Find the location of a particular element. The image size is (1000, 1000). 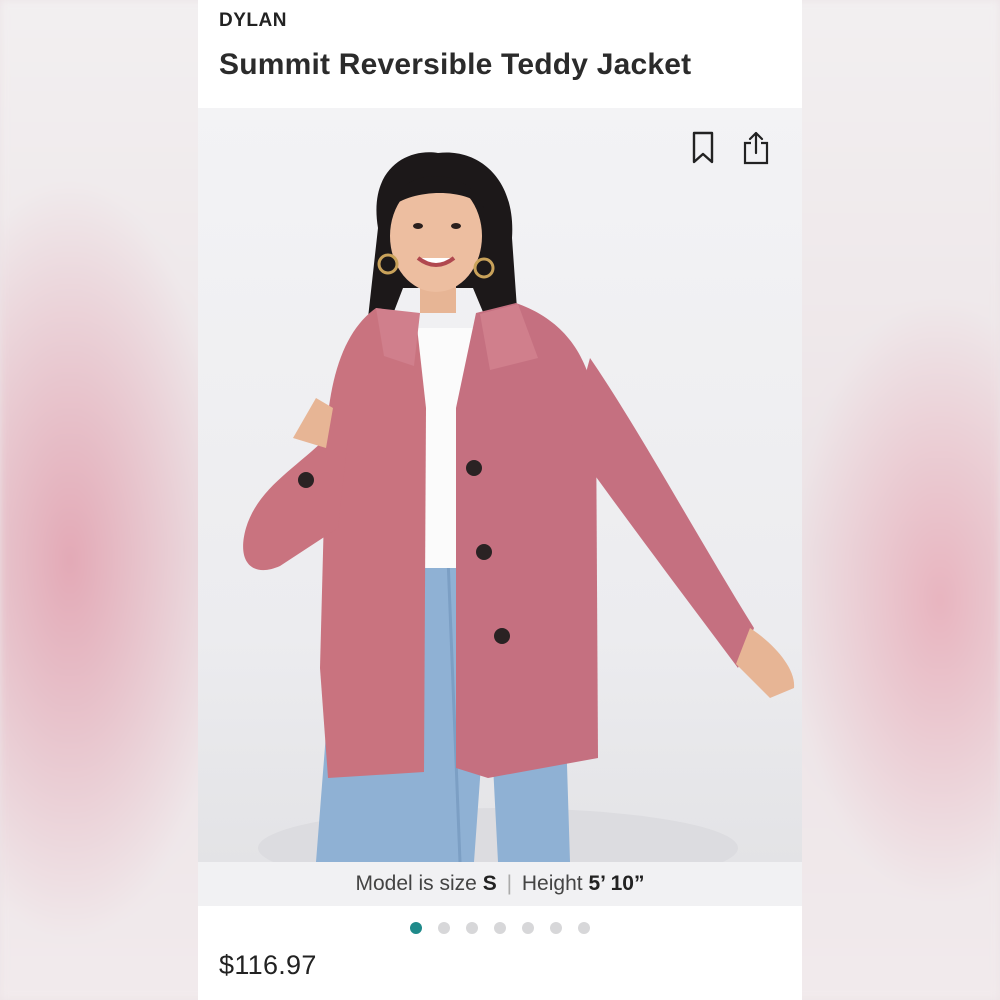

height-label: Height is located at coordinates (552, 883).